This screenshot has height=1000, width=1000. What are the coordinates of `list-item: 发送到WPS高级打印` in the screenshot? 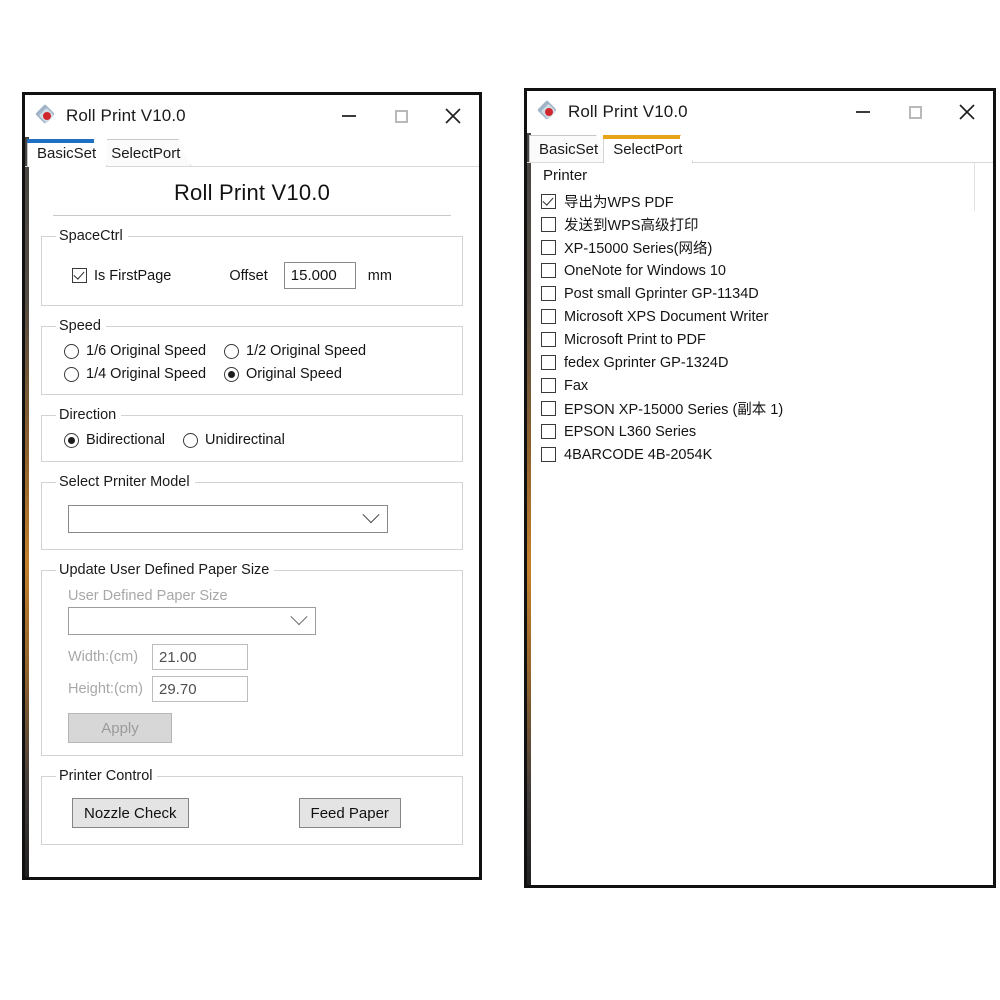 It's located at (767, 224).